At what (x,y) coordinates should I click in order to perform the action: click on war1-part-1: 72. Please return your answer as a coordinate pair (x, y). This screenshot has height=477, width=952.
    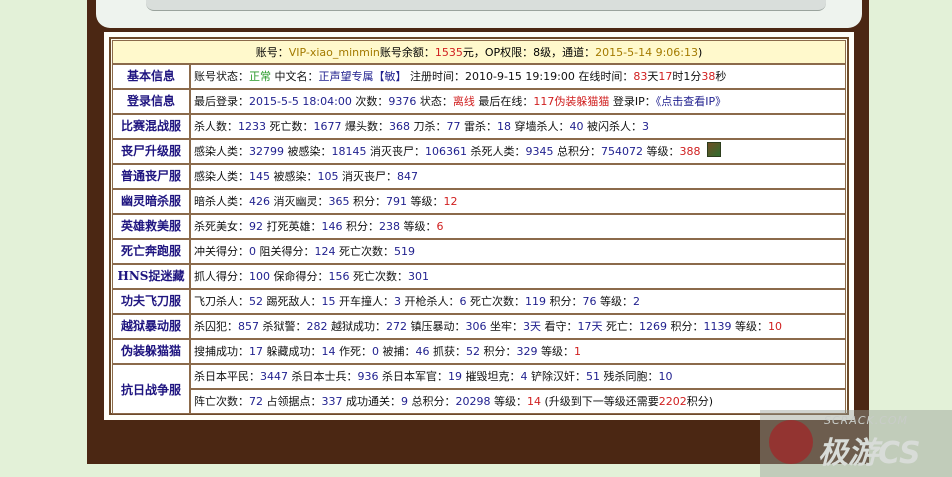
    Looking at the image, I should click on (256, 401).